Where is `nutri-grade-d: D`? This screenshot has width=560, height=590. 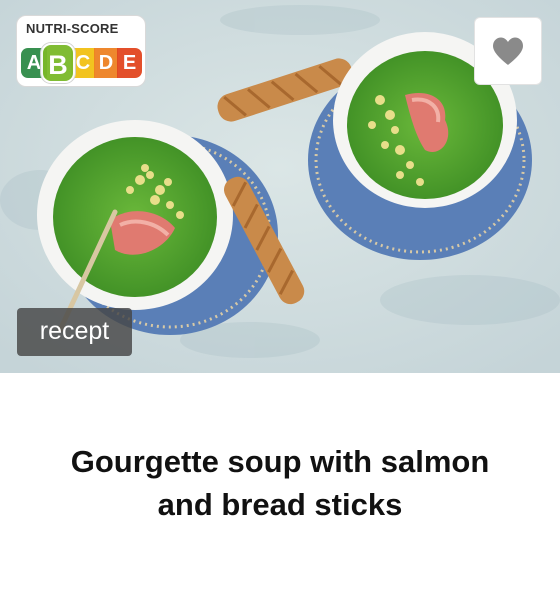
nutri-grade-d: D is located at coordinates (106, 63).